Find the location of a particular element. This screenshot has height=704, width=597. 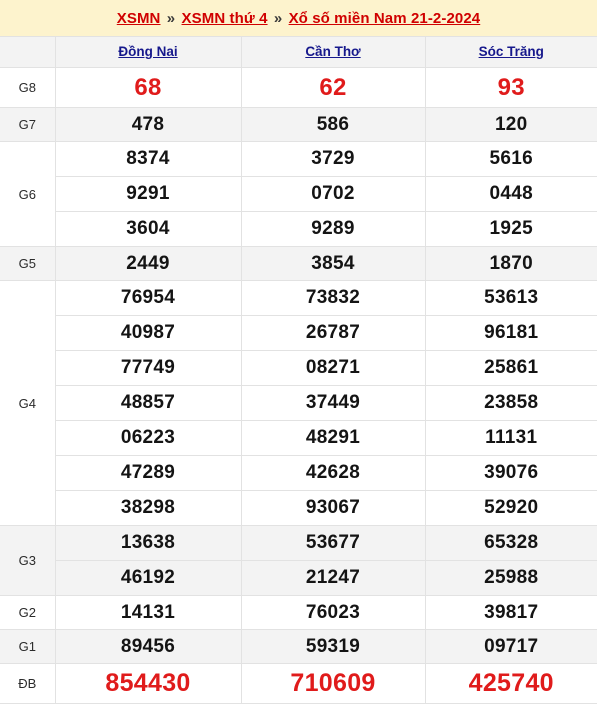

table-row: 06223 48291 11131 is located at coordinates (298, 438).